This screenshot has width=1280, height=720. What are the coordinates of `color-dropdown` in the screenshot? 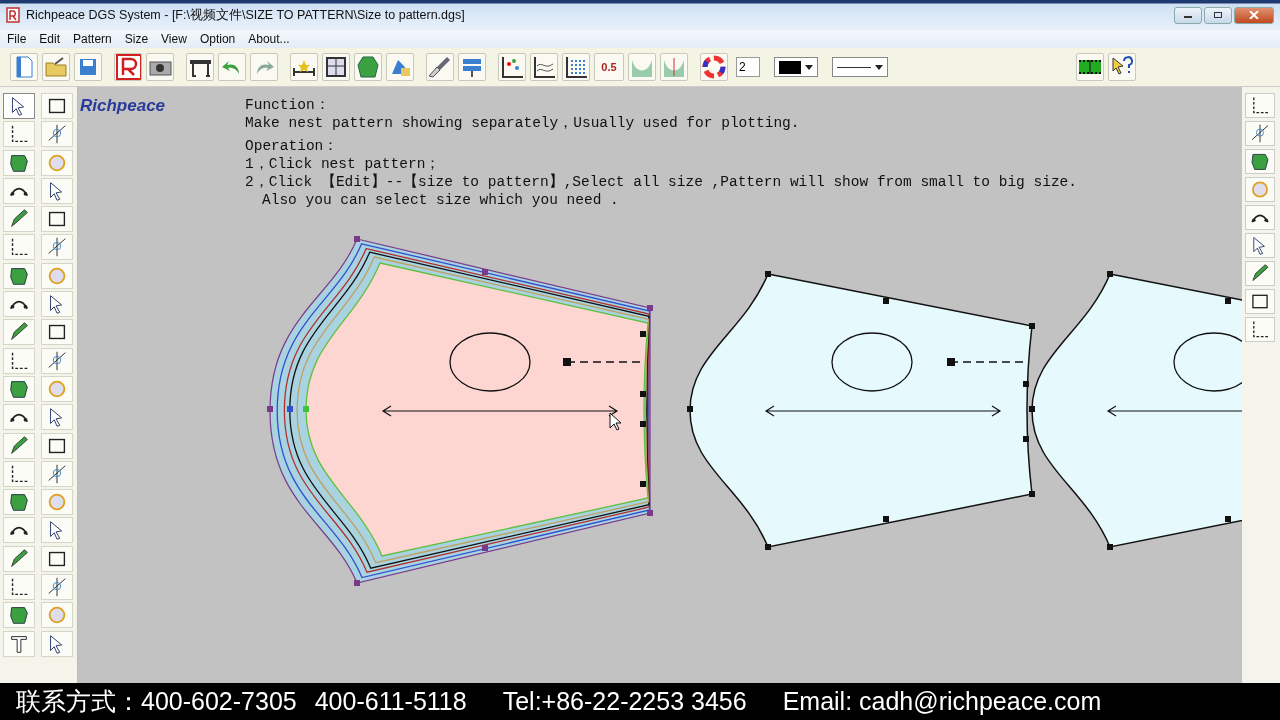 It's located at (796, 67).